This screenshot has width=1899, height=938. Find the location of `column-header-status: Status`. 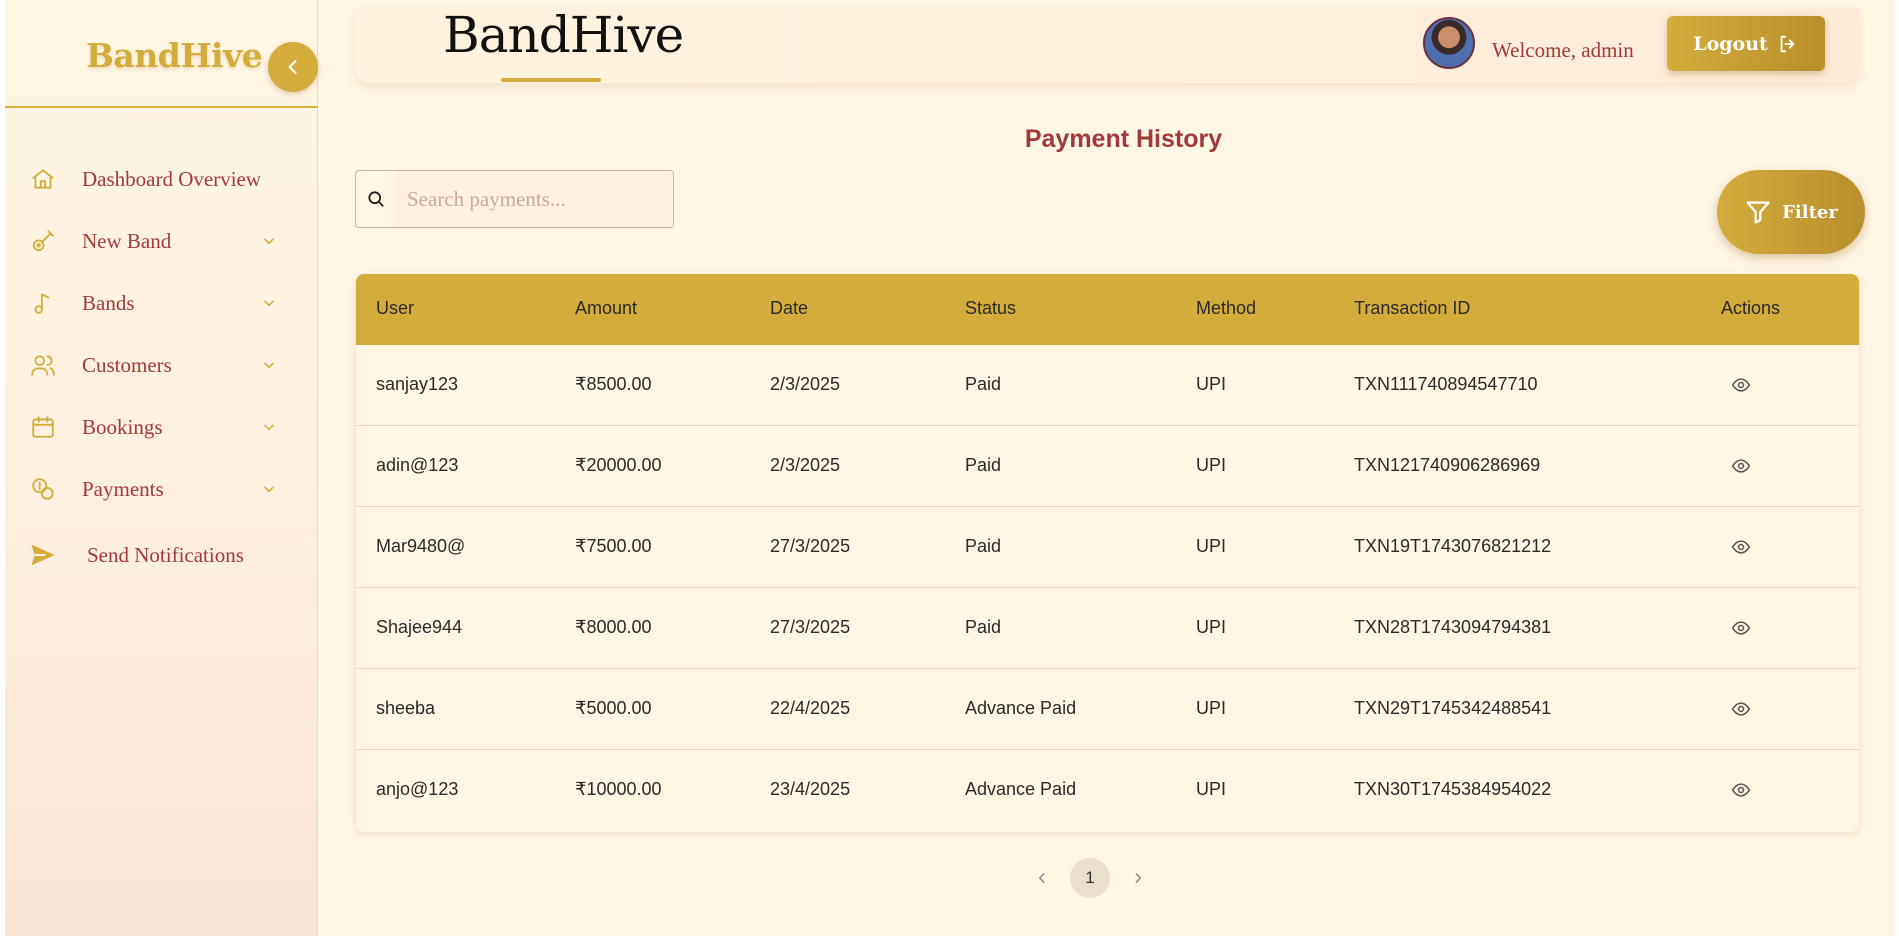

column-header-status: Status is located at coordinates (990, 308).